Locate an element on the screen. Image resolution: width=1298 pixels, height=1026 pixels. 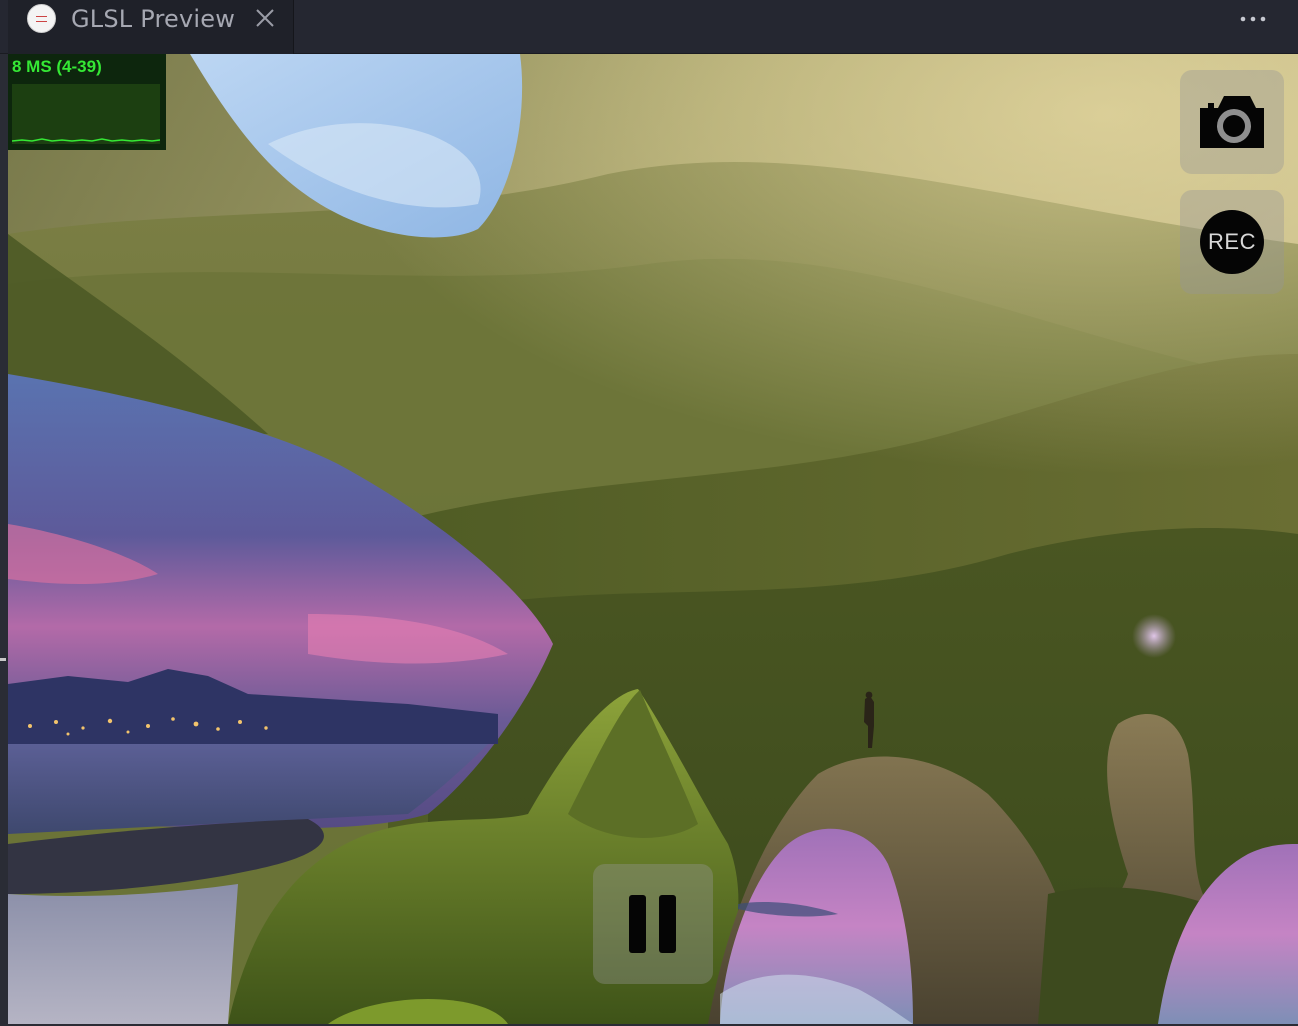
record-label: REC is located at coordinates (1232, 241).